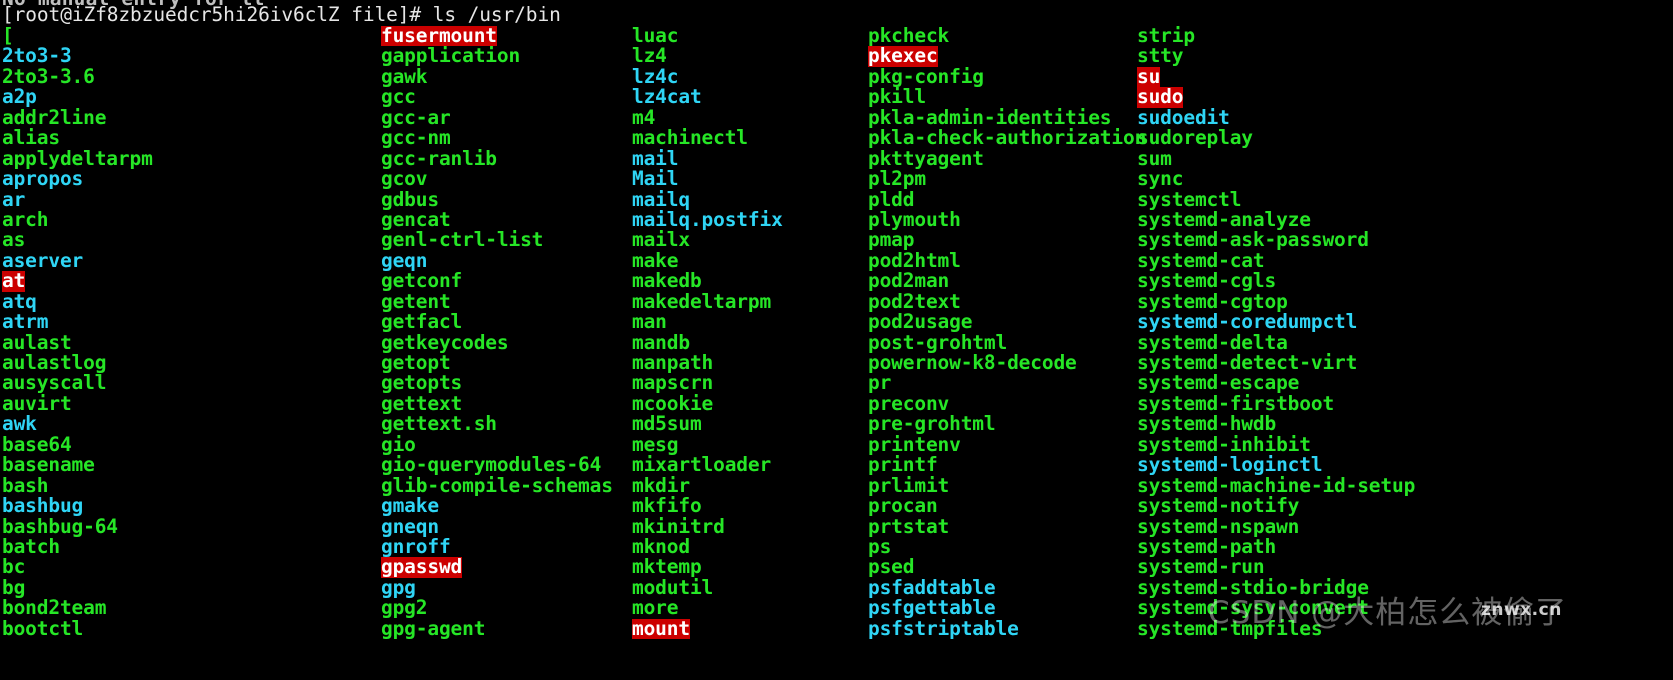 This screenshot has width=1673, height=680. Describe the element at coordinates (1230, 628) in the screenshot. I see `ls-entry: systemd-tmpfiles` at that location.